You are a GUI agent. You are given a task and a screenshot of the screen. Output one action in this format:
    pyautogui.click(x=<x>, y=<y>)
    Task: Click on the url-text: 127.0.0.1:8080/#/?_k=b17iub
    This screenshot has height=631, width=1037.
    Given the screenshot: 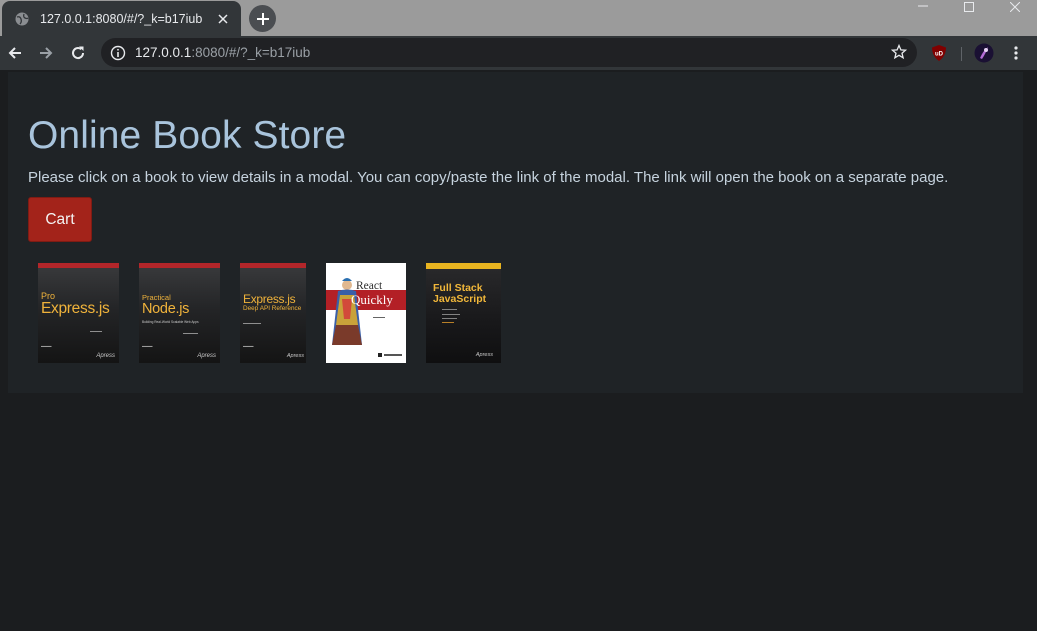 What is the action you would take?
    pyautogui.click(x=222, y=52)
    